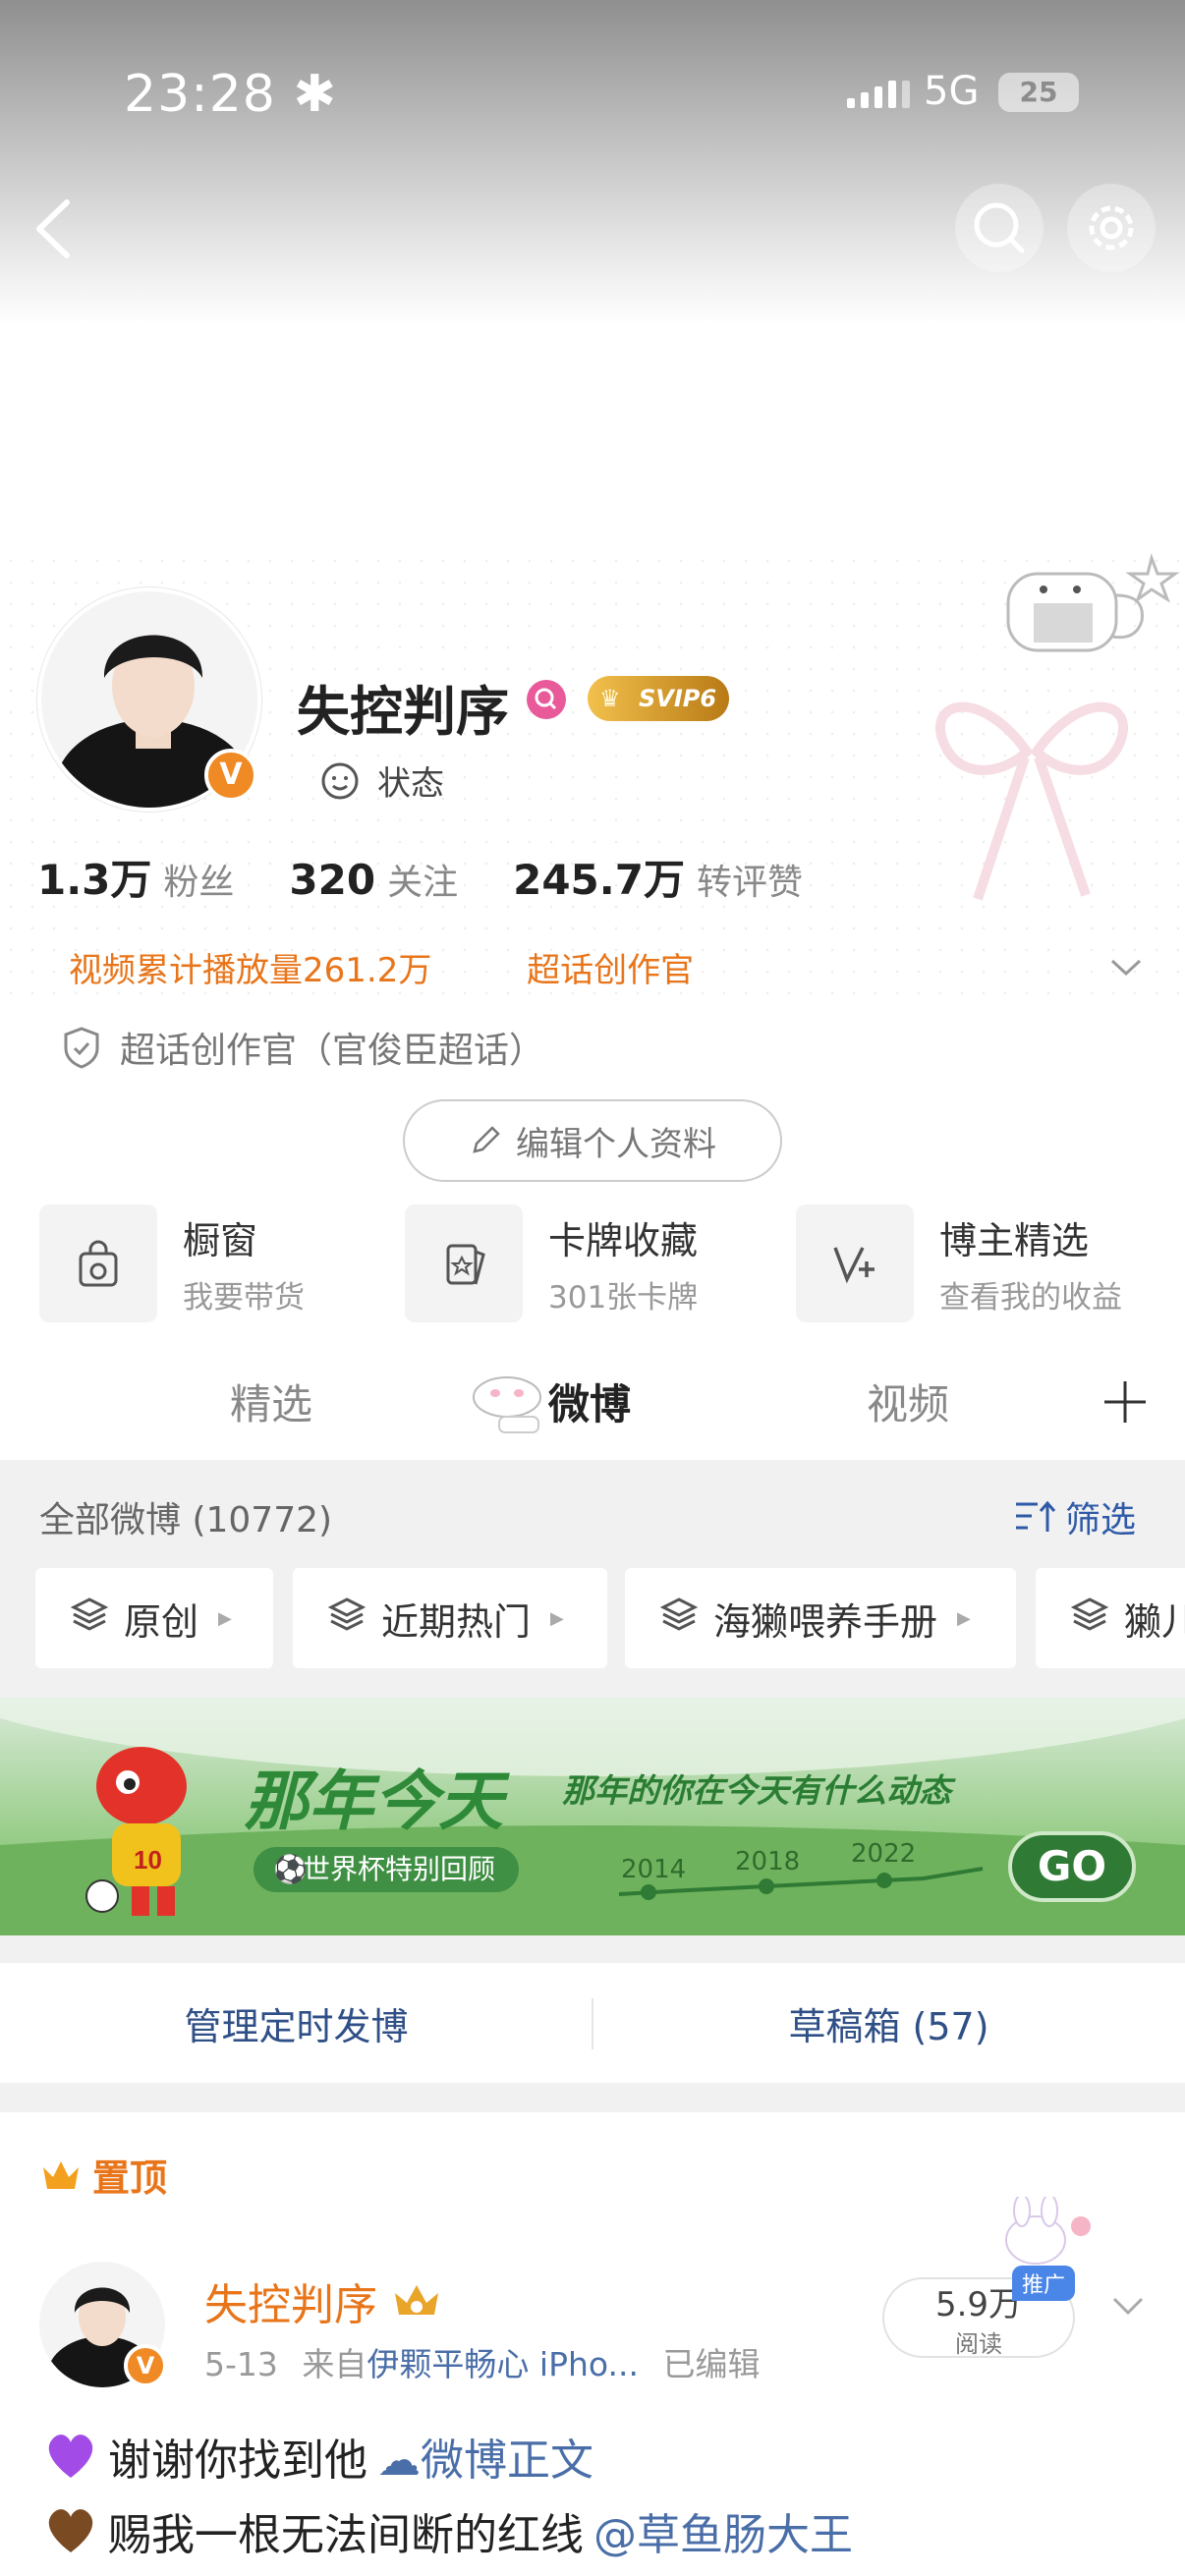  Describe the element at coordinates (952, 91) in the screenshot. I see `network-type: 5G` at that location.